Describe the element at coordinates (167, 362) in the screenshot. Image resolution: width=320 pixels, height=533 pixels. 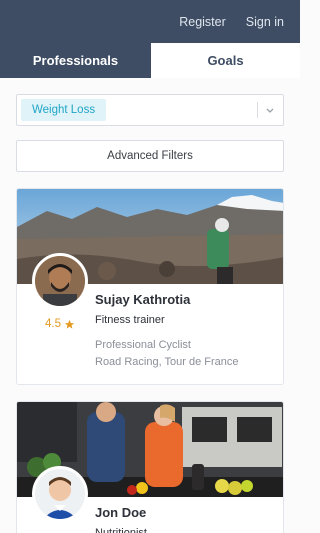
I see `professional-description-line2: Road Racing, Tour de France` at that location.